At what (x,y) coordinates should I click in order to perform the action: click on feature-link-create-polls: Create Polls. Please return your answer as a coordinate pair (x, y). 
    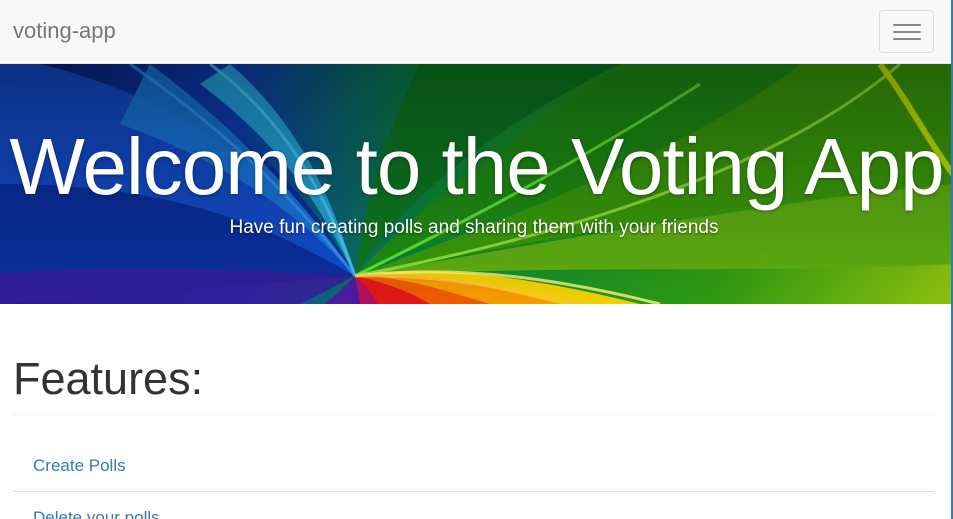
    Looking at the image, I should click on (473, 466).